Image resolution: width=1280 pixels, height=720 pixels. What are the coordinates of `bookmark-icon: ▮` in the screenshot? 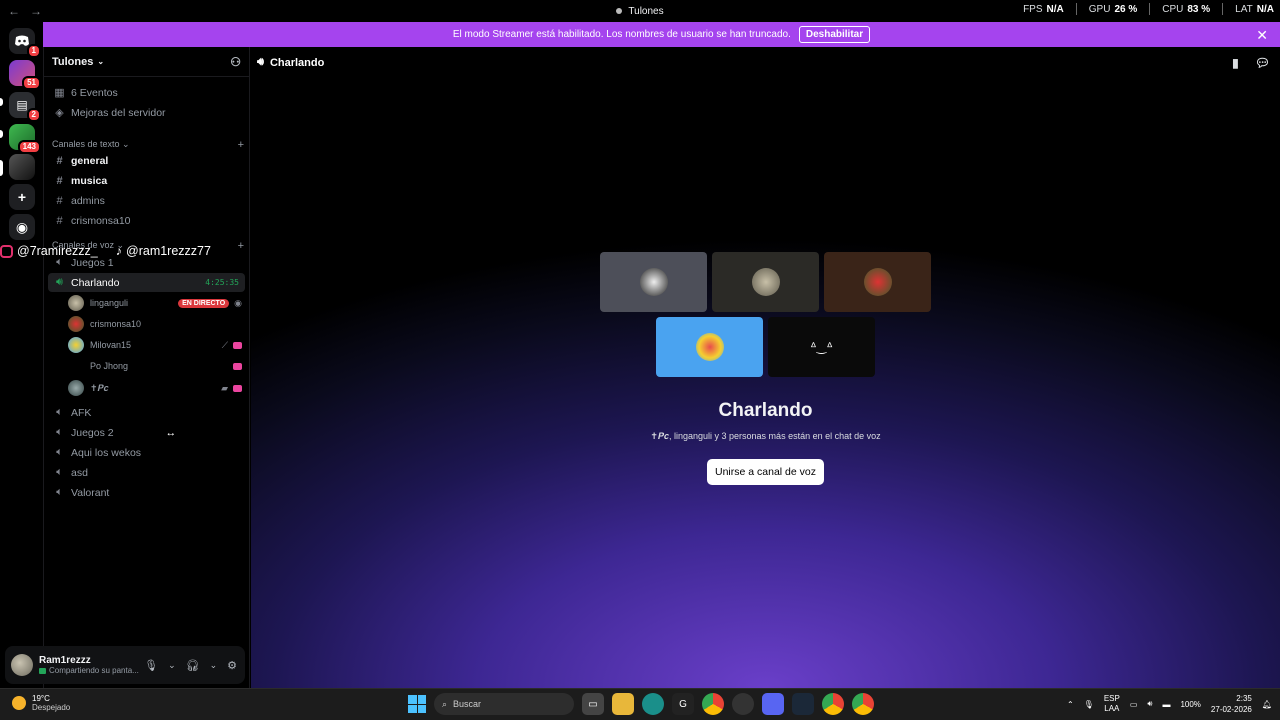 It's located at (1235, 63).